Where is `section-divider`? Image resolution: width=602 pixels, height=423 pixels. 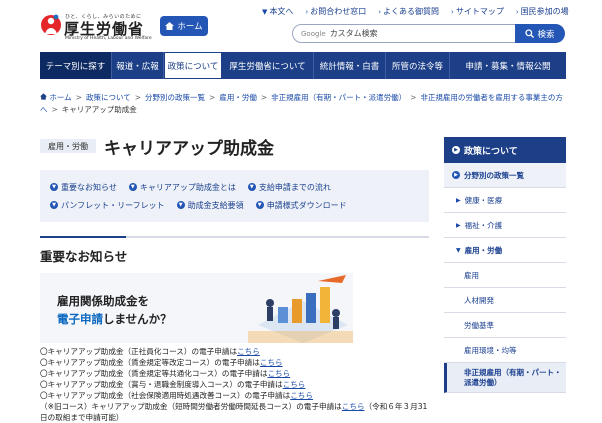
section-divider is located at coordinates (234, 237).